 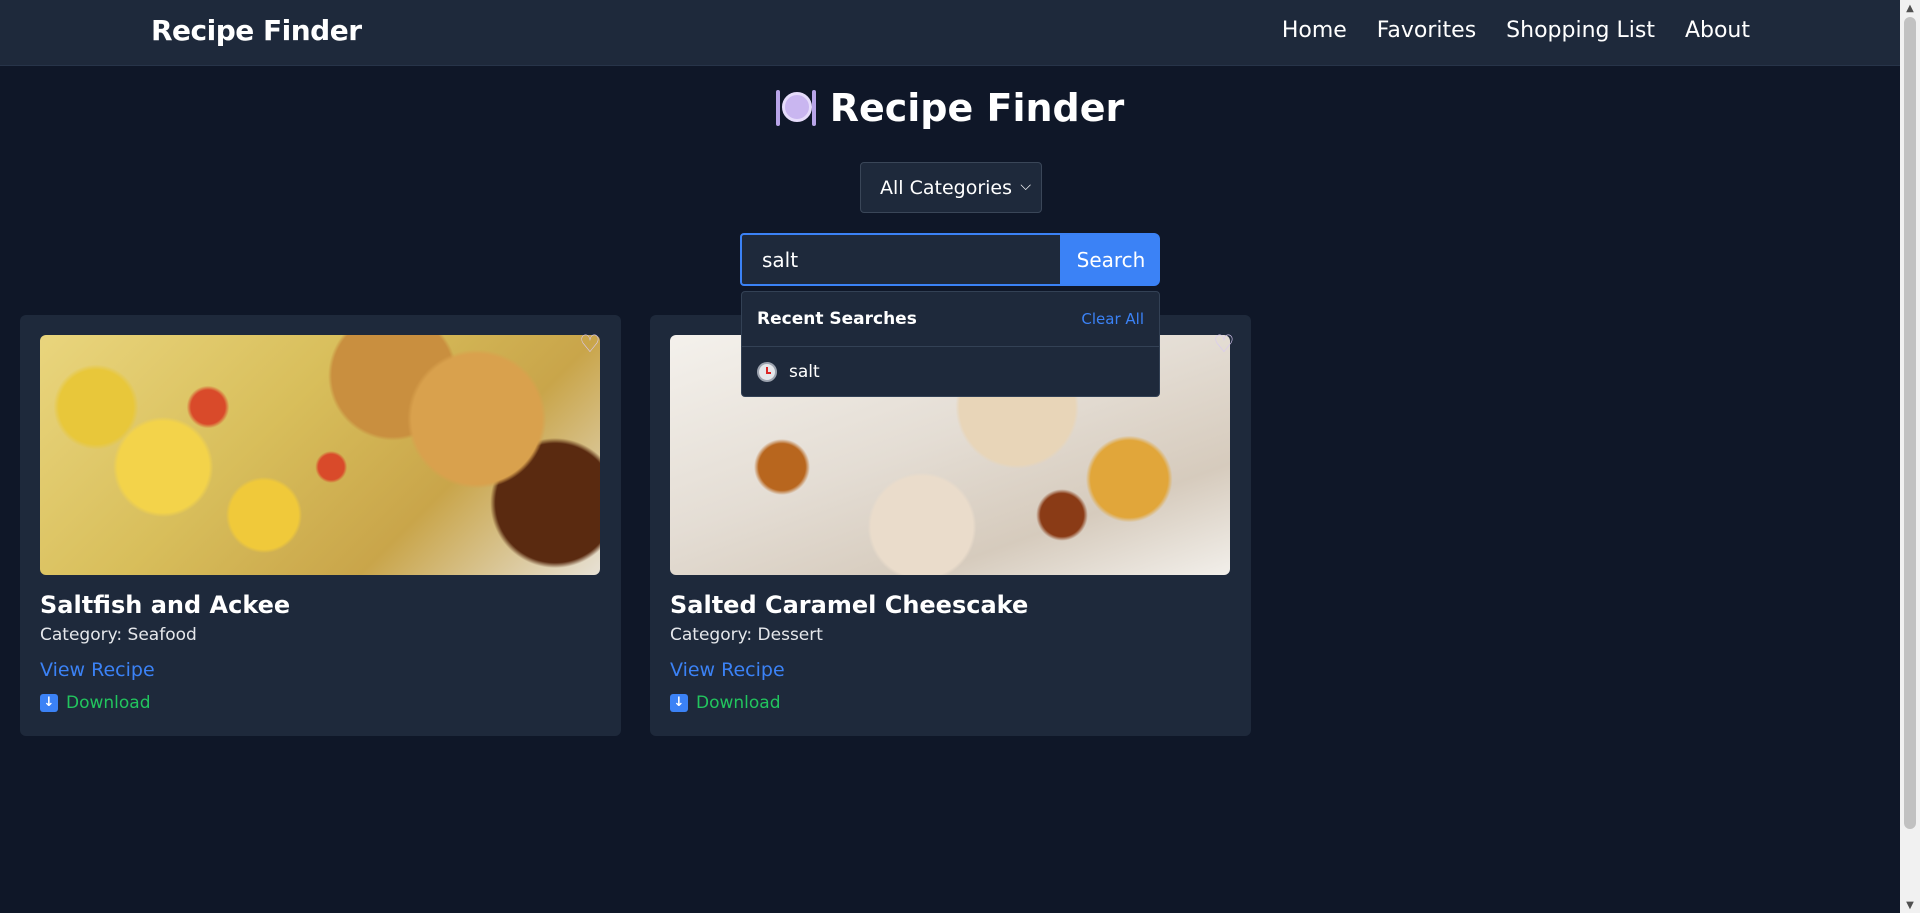 What do you see at coordinates (849, 605) in the screenshot?
I see `recipe-title: Salted Caramel Cheescake` at bounding box center [849, 605].